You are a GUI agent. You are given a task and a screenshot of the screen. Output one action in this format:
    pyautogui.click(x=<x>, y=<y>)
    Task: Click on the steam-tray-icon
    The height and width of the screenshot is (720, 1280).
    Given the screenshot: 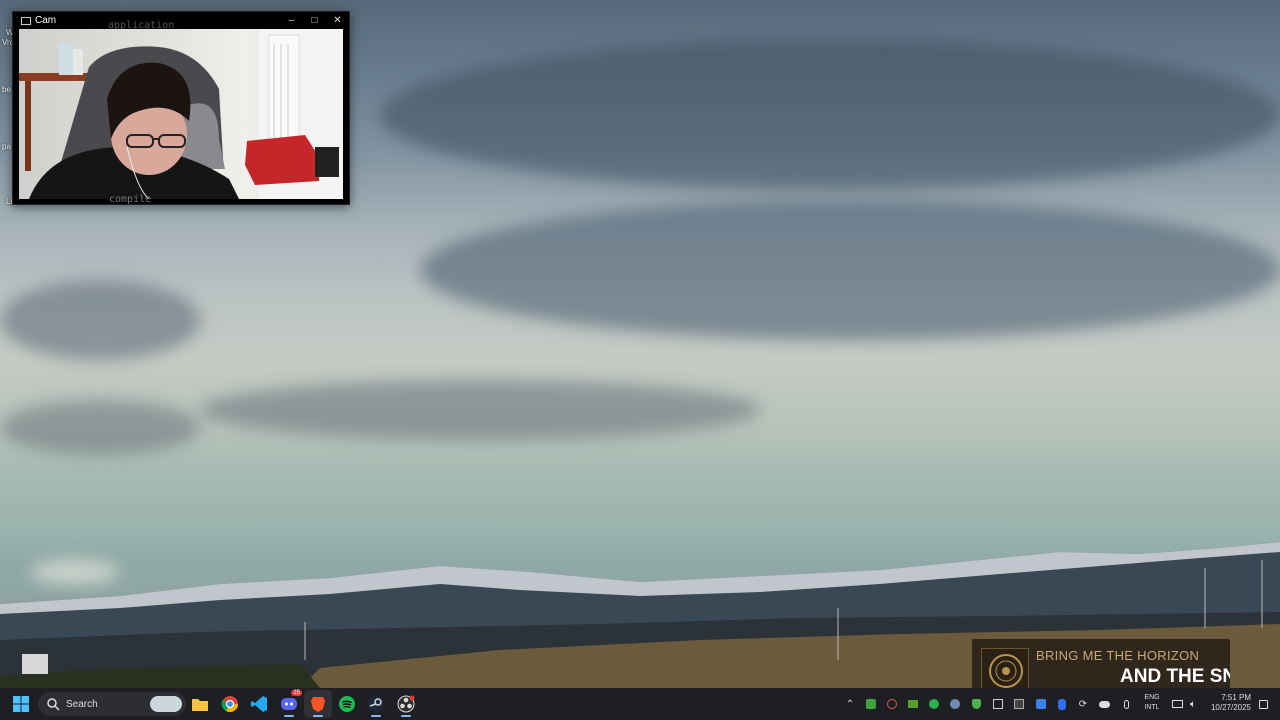 What is the action you would take?
    pyautogui.click(x=955, y=704)
    